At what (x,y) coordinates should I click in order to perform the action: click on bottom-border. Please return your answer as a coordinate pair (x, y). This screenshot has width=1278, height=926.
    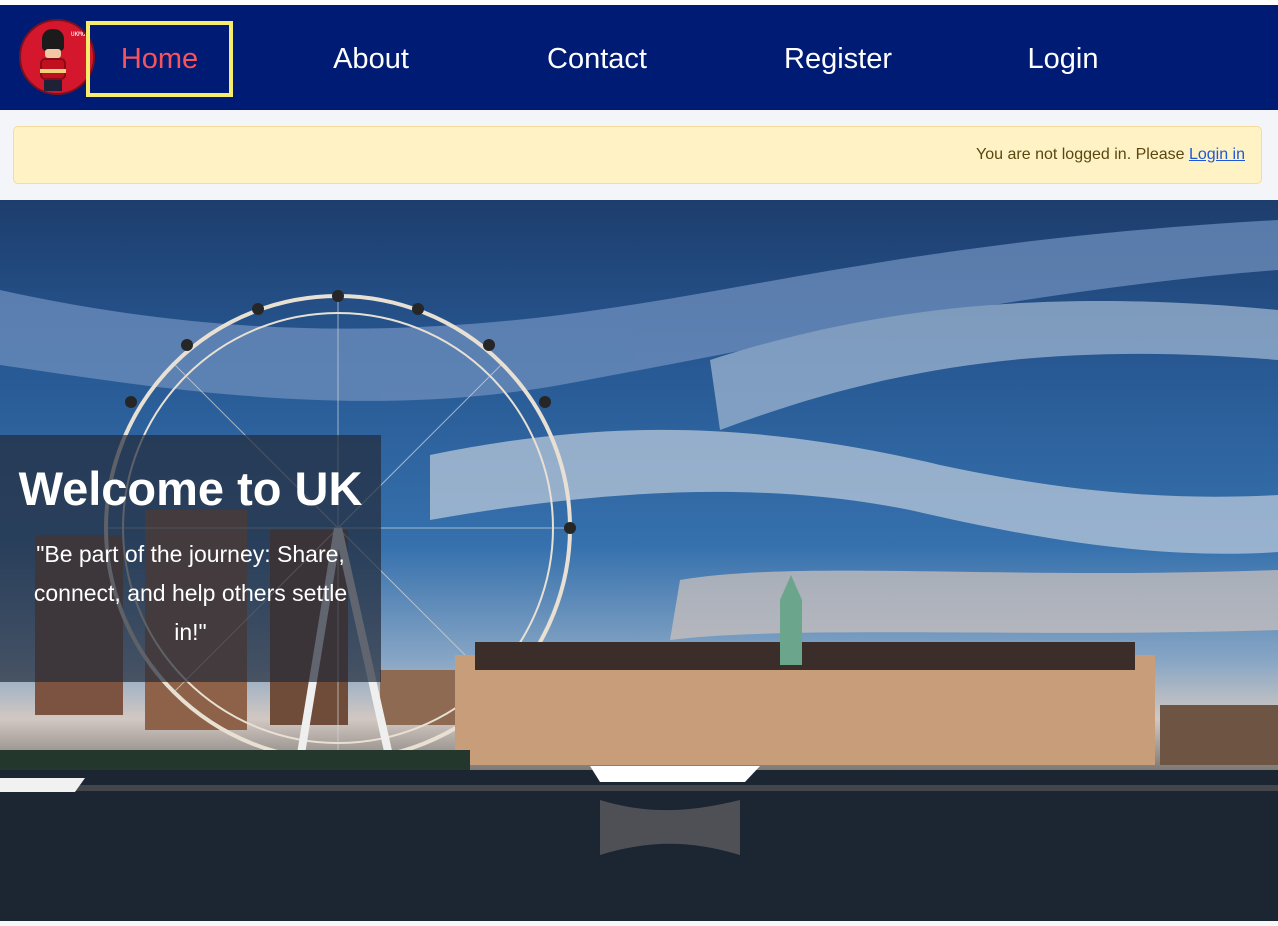
    Looking at the image, I should click on (639, 923).